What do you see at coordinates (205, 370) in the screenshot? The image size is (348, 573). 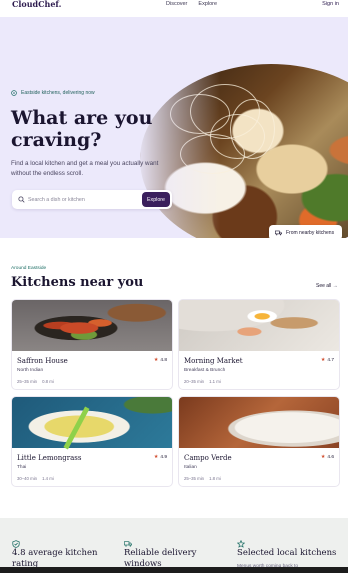 I see `kitchen-cuisine: Breakfast & Brunch` at bounding box center [205, 370].